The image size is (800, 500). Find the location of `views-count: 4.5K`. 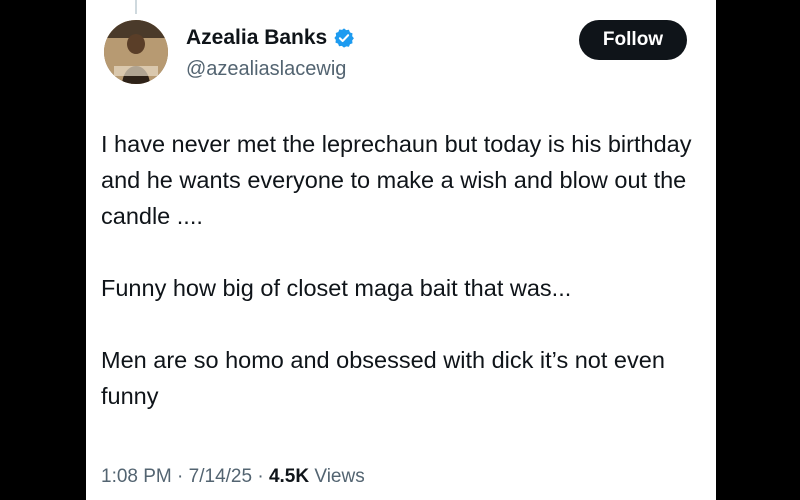

views-count: 4.5K is located at coordinates (289, 476).